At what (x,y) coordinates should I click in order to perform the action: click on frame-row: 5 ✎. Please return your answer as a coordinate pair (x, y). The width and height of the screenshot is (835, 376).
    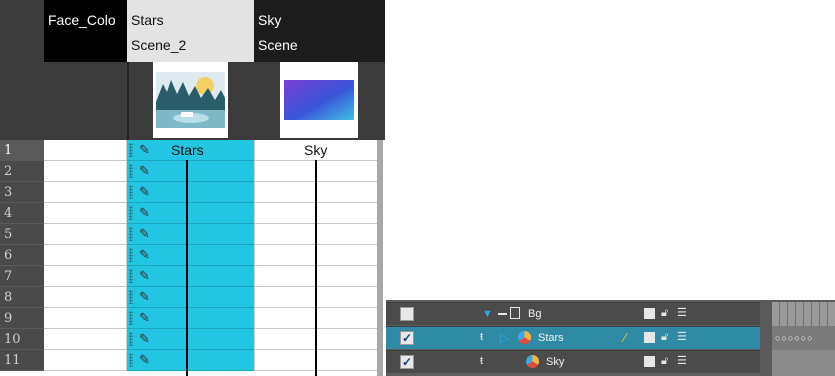
    Looking at the image, I should click on (192, 234).